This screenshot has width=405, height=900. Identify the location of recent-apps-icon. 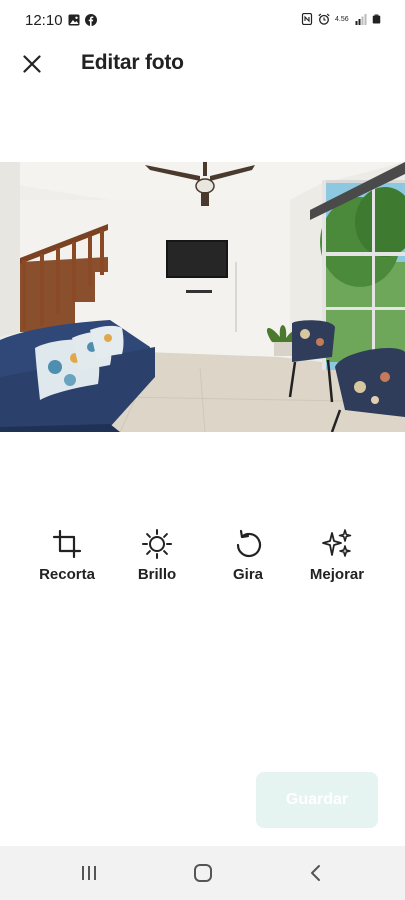
(89, 873).